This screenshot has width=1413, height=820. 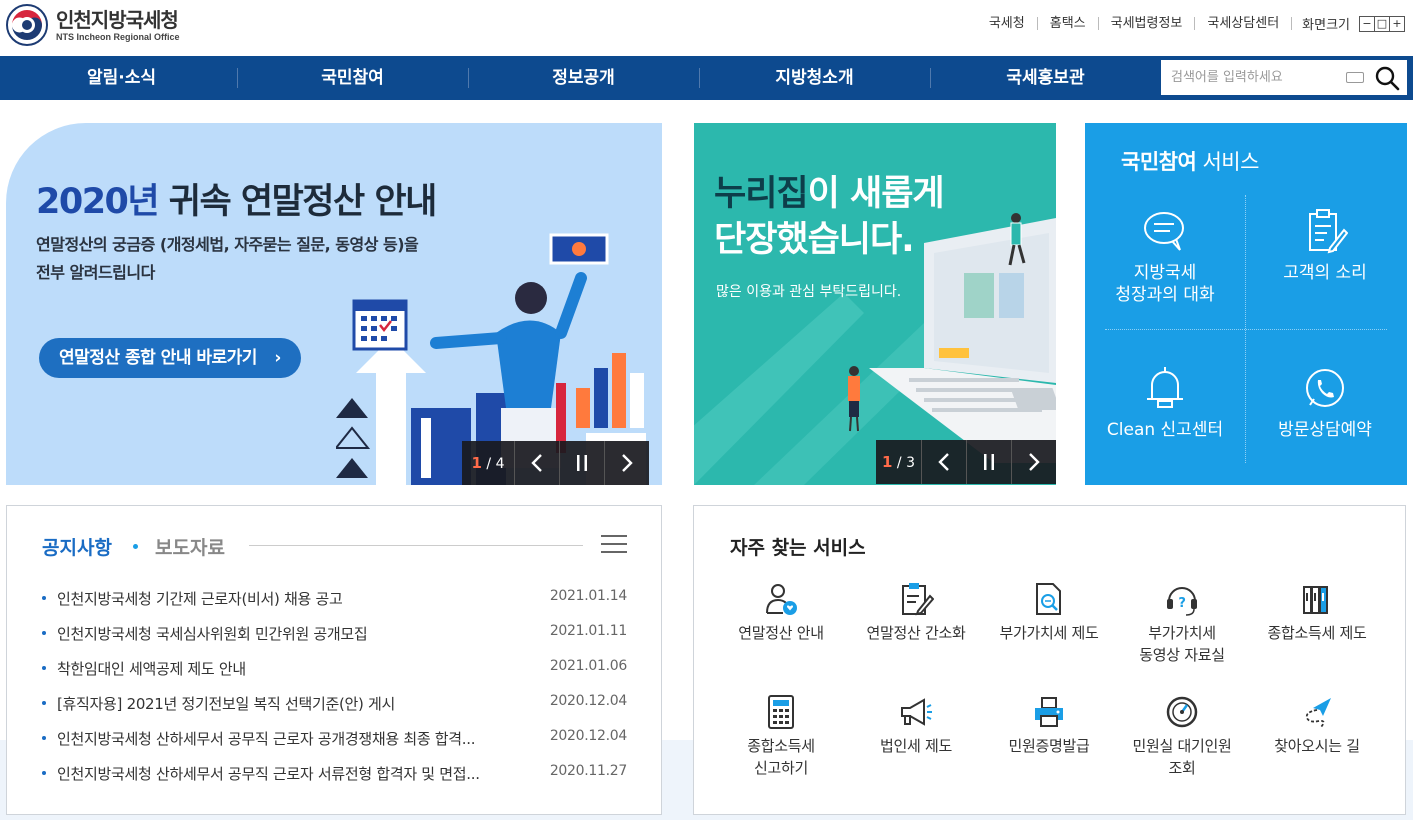 What do you see at coordinates (814, 240) in the screenshot?
I see `renewal-title-line2: 단장했습니다.` at bounding box center [814, 240].